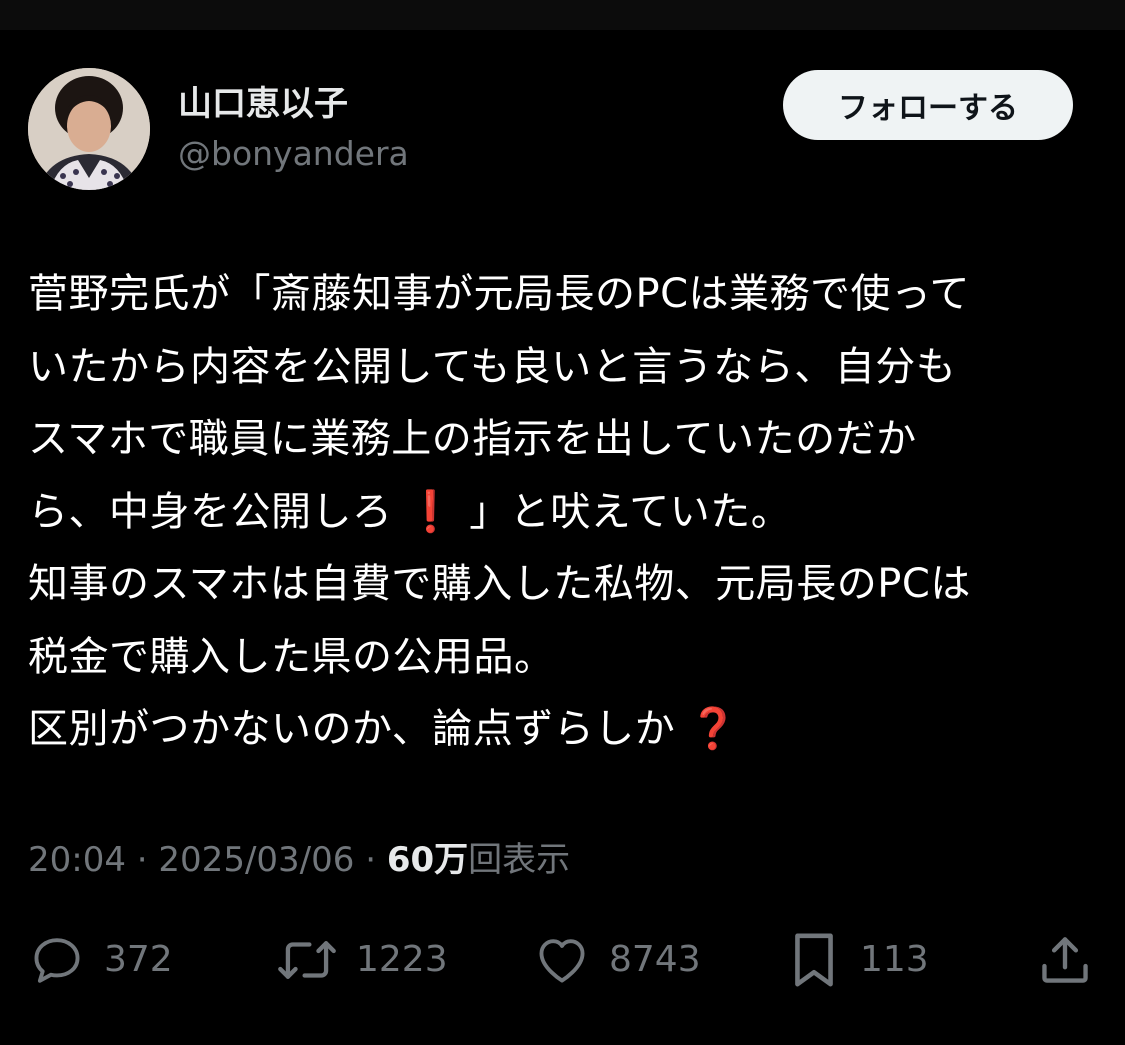 The width and height of the screenshot is (1125, 1045). I want to click on tweet-line: 知事のスマホは自費で購入した私物、元局長のPCは, so click(499, 584).